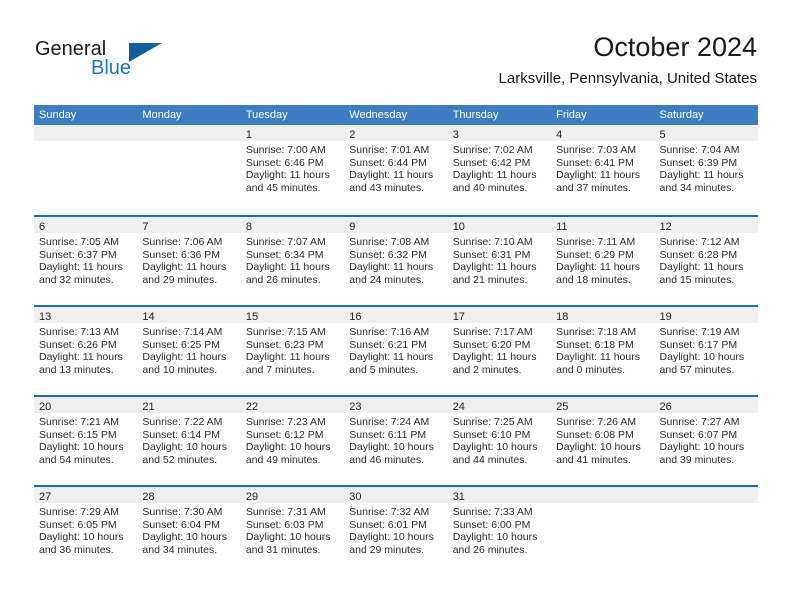  What do you see at coordinates (181, 524) in the screenshot?
I see `sunset-text: Sunset: 6:04 PM` at bounding box center [181, 524].